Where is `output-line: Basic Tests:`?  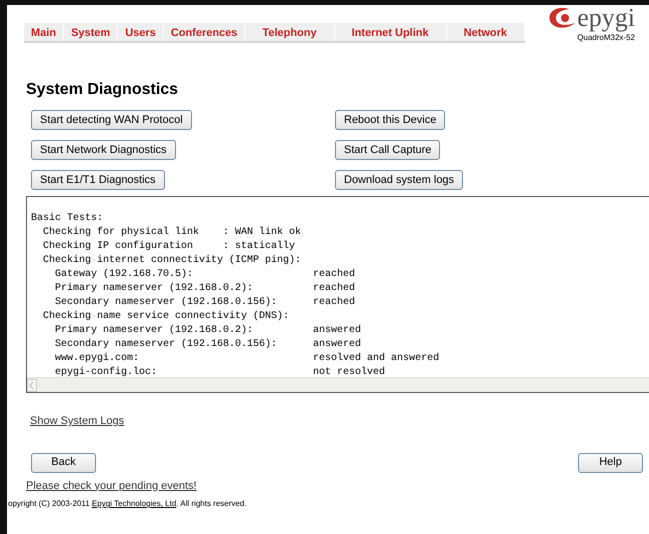
output-line: Basic Tests: is located at coordinates (67, 219).